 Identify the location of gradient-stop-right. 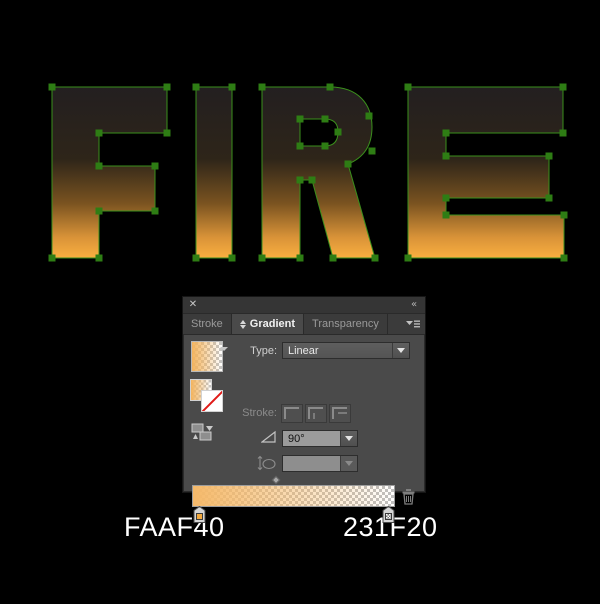
(388, 514).